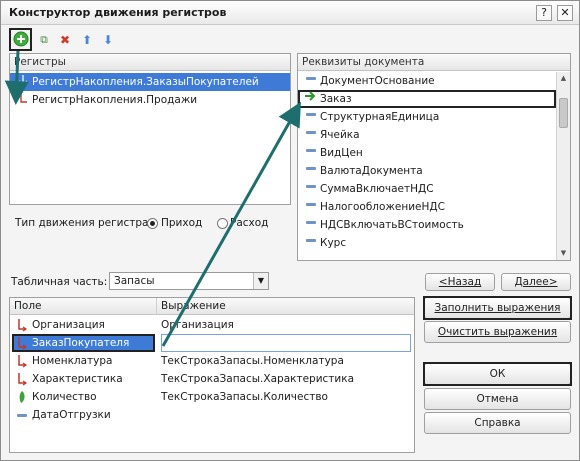  What do you see at coordinates (371, 171) in the screenshot?
I see `requisite-item-label: ВалютаДокумента` at bounding box center [371, 171].